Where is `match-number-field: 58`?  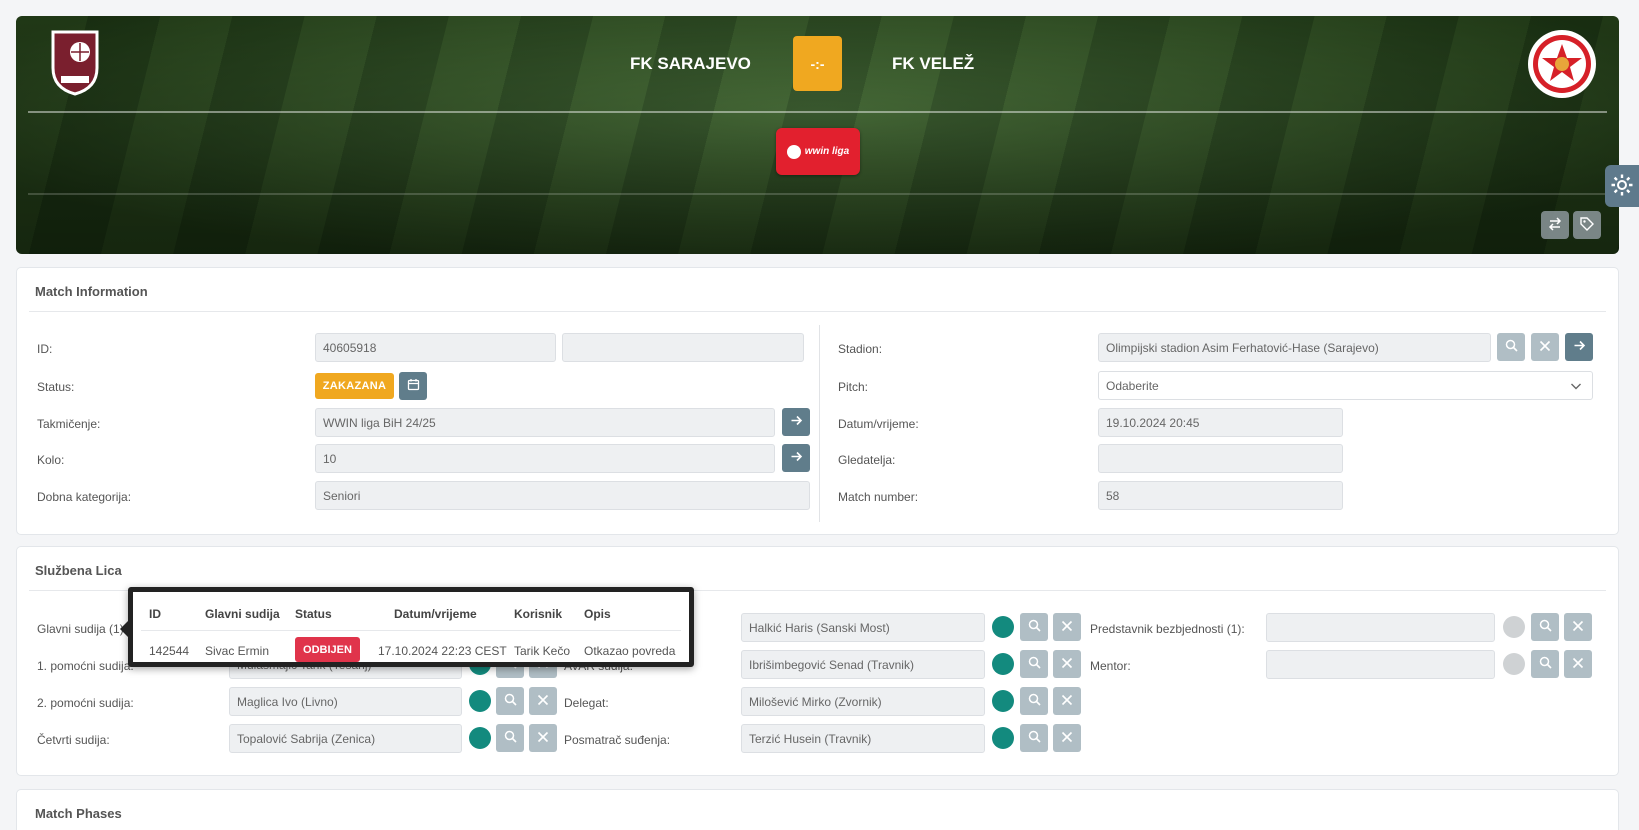 match-number-field: 58 is located at coordinates (1220, 495).